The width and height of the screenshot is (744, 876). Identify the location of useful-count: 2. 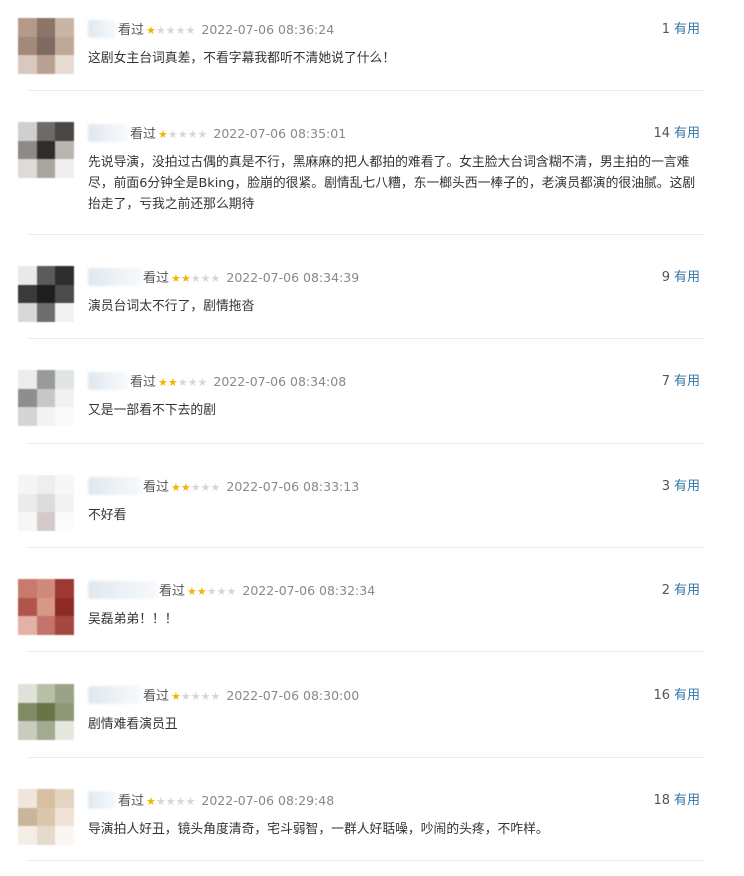
(665, 590).